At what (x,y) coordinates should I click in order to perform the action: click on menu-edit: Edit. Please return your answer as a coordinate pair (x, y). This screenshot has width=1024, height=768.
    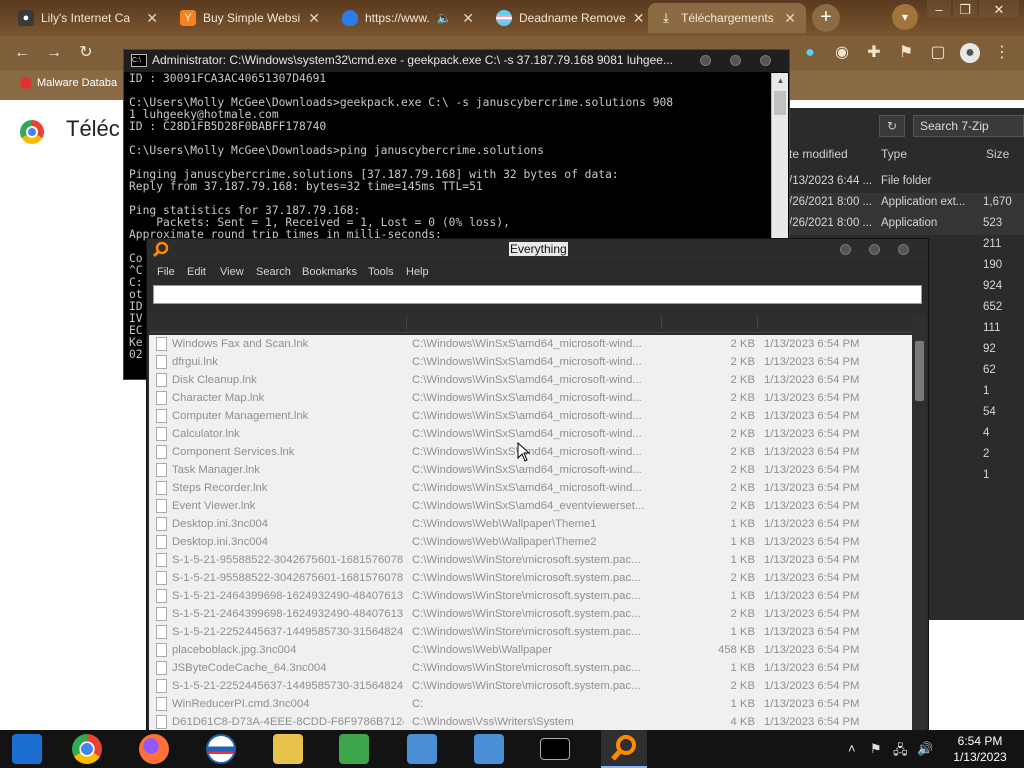
    Looking at the image, I should click on (196, 272).